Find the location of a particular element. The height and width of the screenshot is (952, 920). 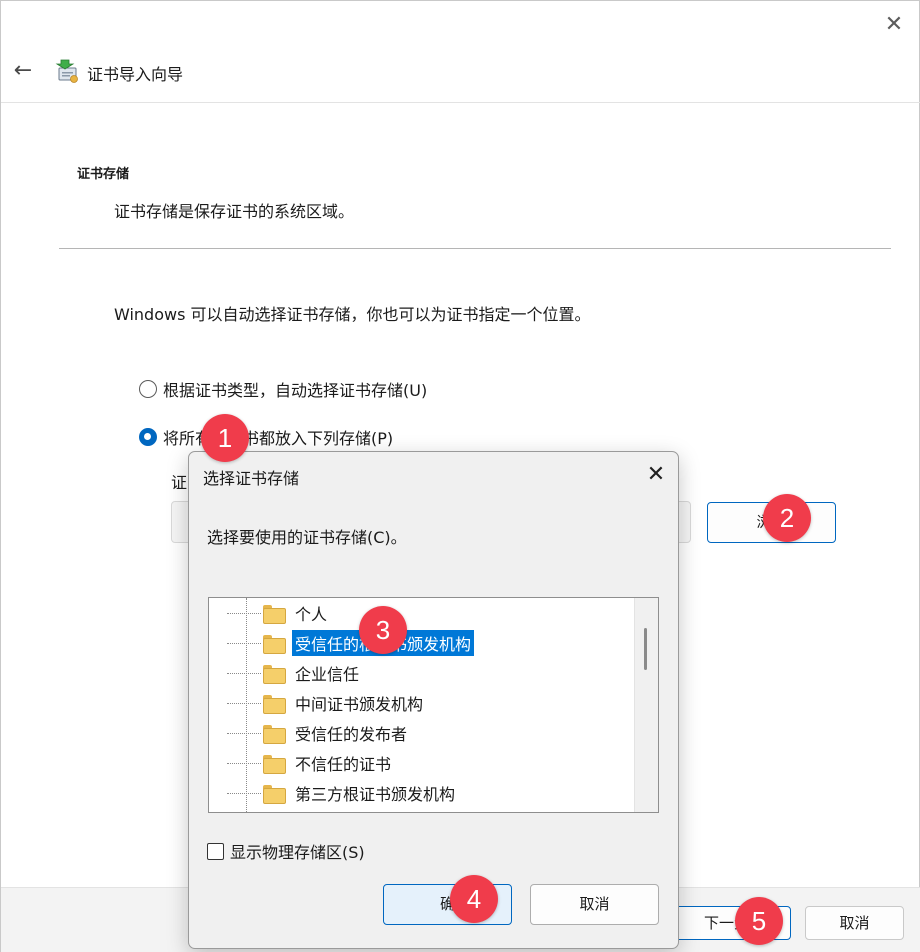

scrollbar-thumb is located at coordinates (645, 649).